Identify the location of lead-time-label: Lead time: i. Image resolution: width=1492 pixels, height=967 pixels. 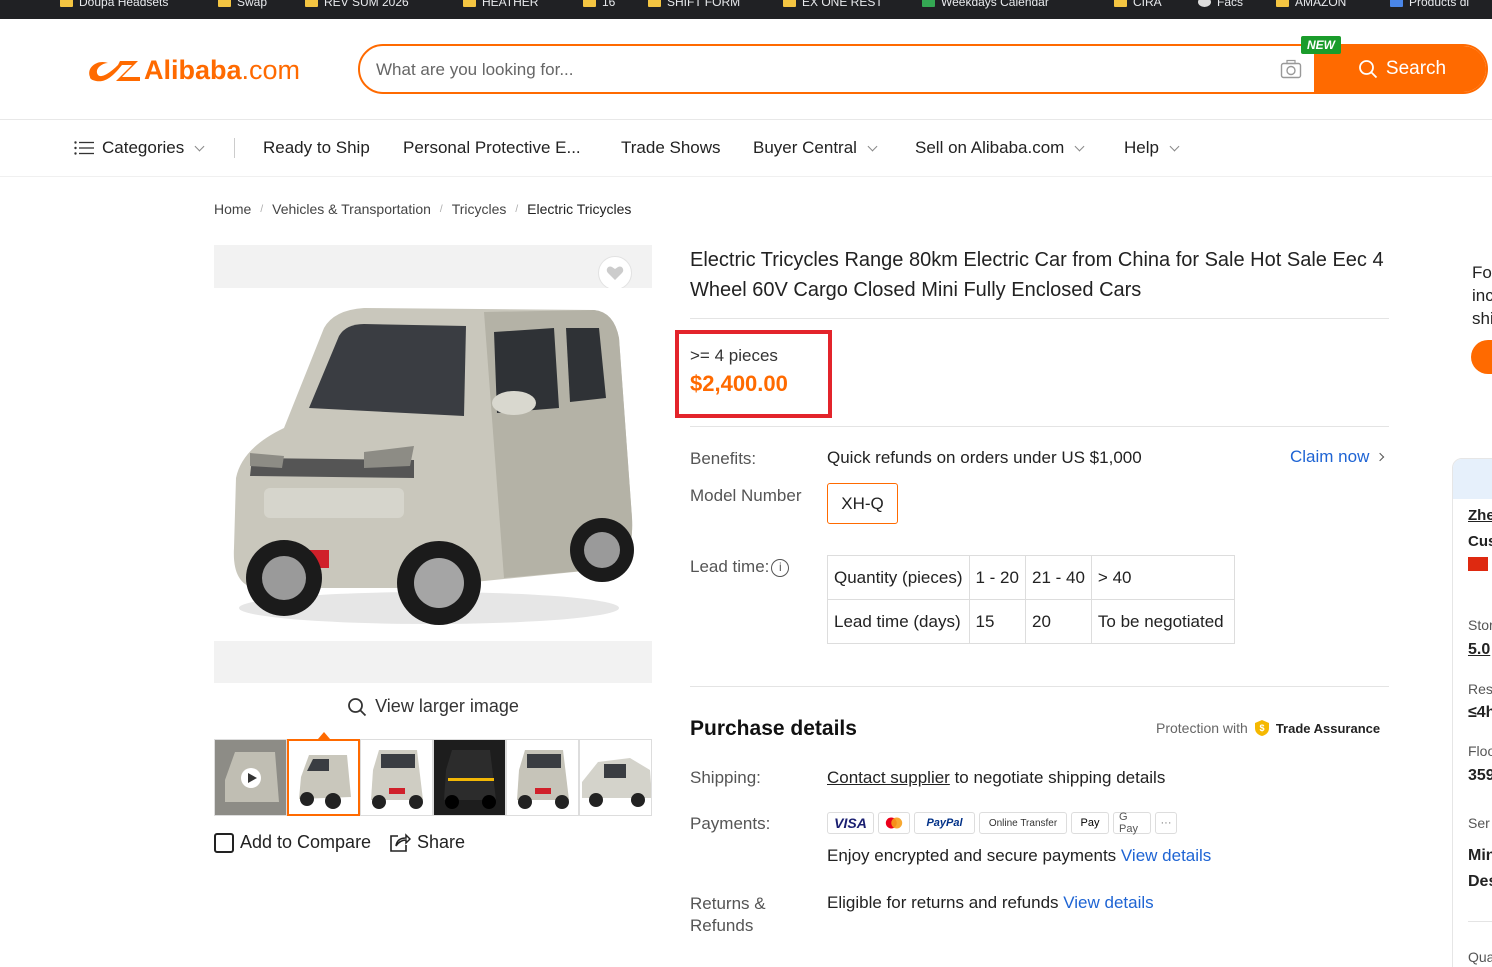
(740, 567).